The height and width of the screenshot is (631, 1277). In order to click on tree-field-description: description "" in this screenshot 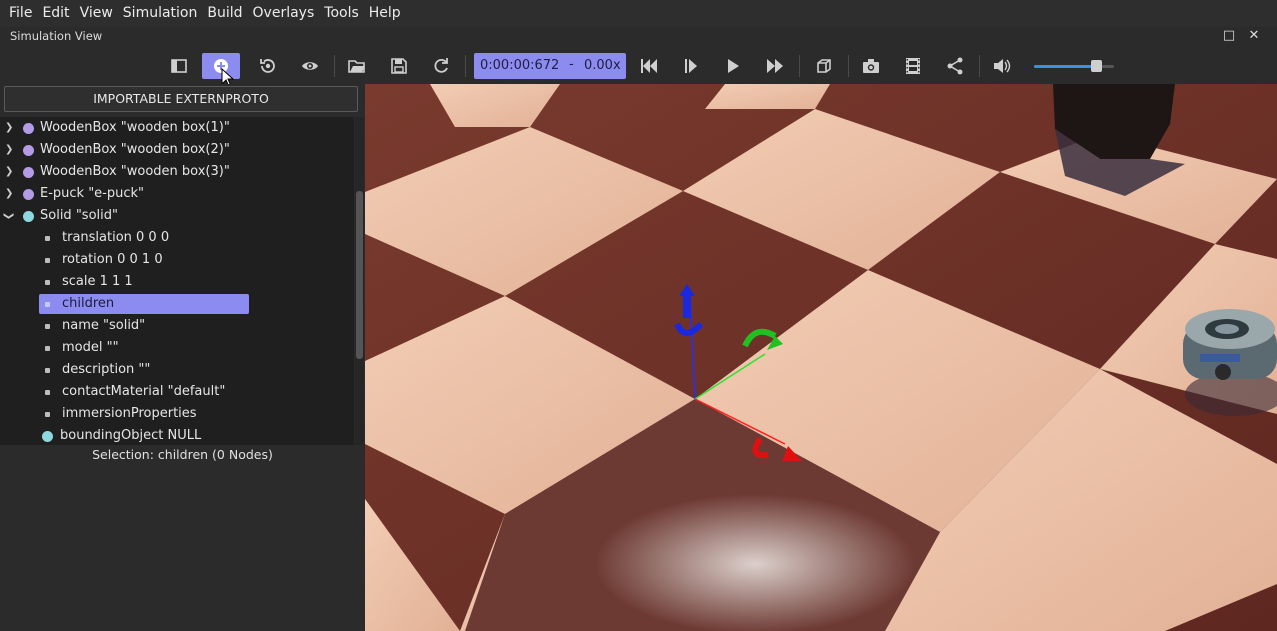, I will do `click(177, 370)`.